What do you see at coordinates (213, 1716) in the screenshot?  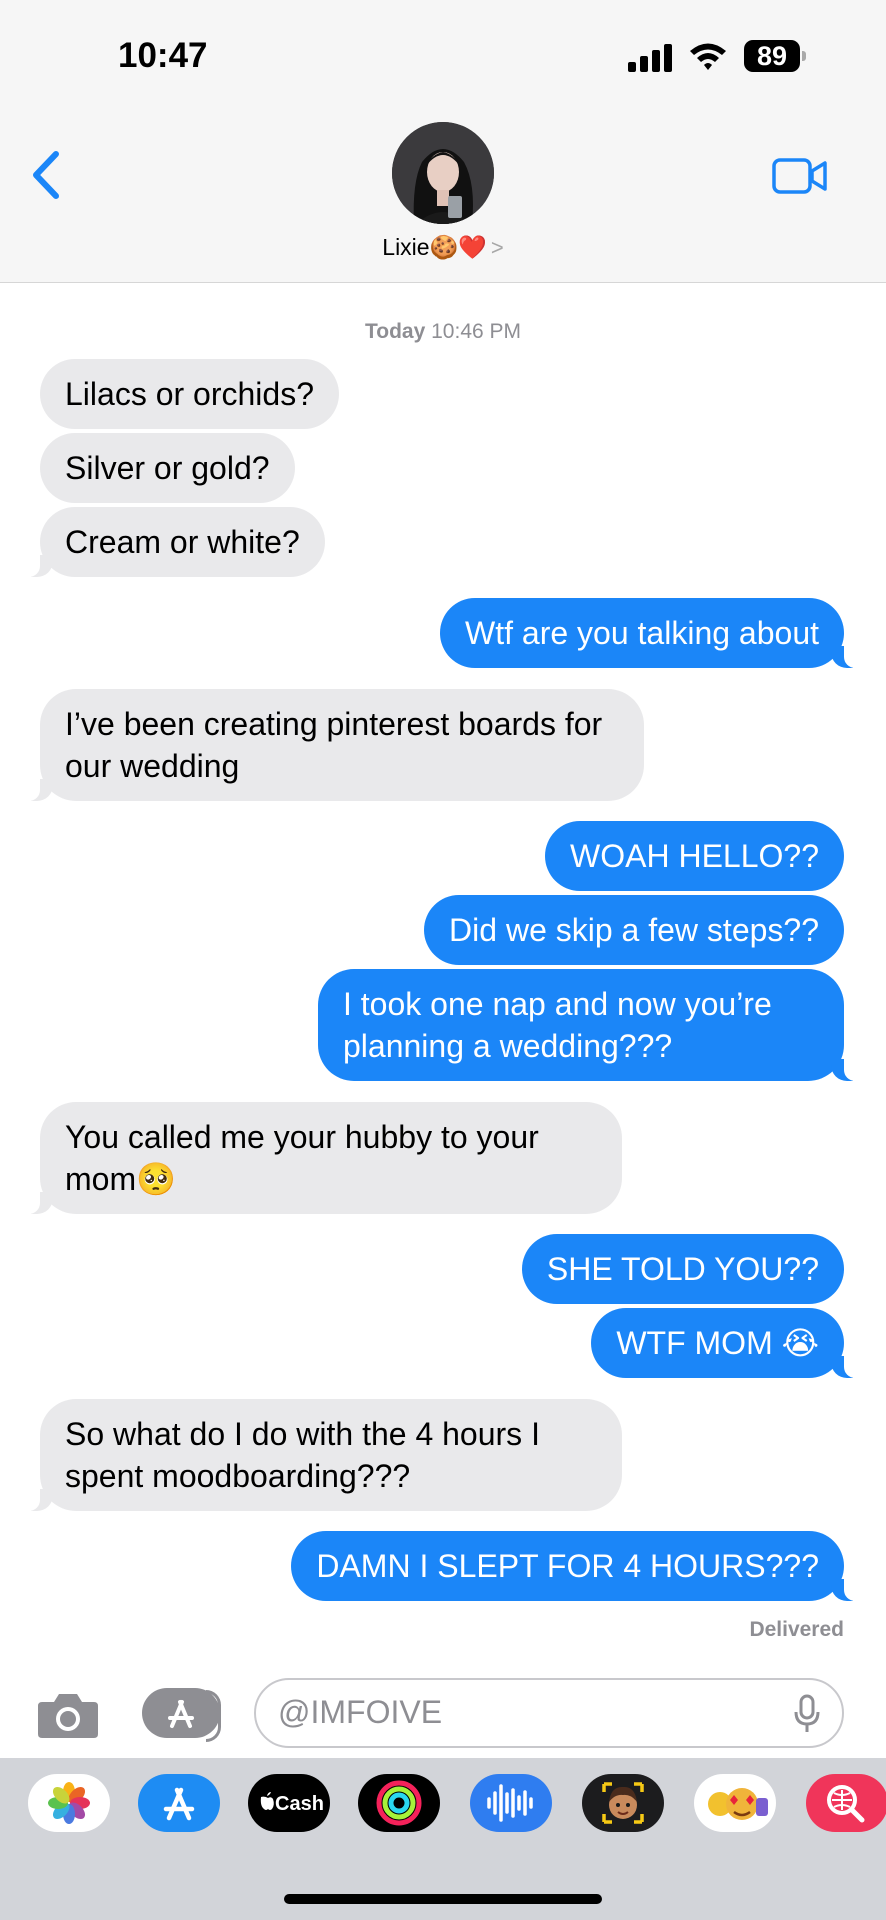 I see `apps-button-edge` at bounding box center [213, 1716].